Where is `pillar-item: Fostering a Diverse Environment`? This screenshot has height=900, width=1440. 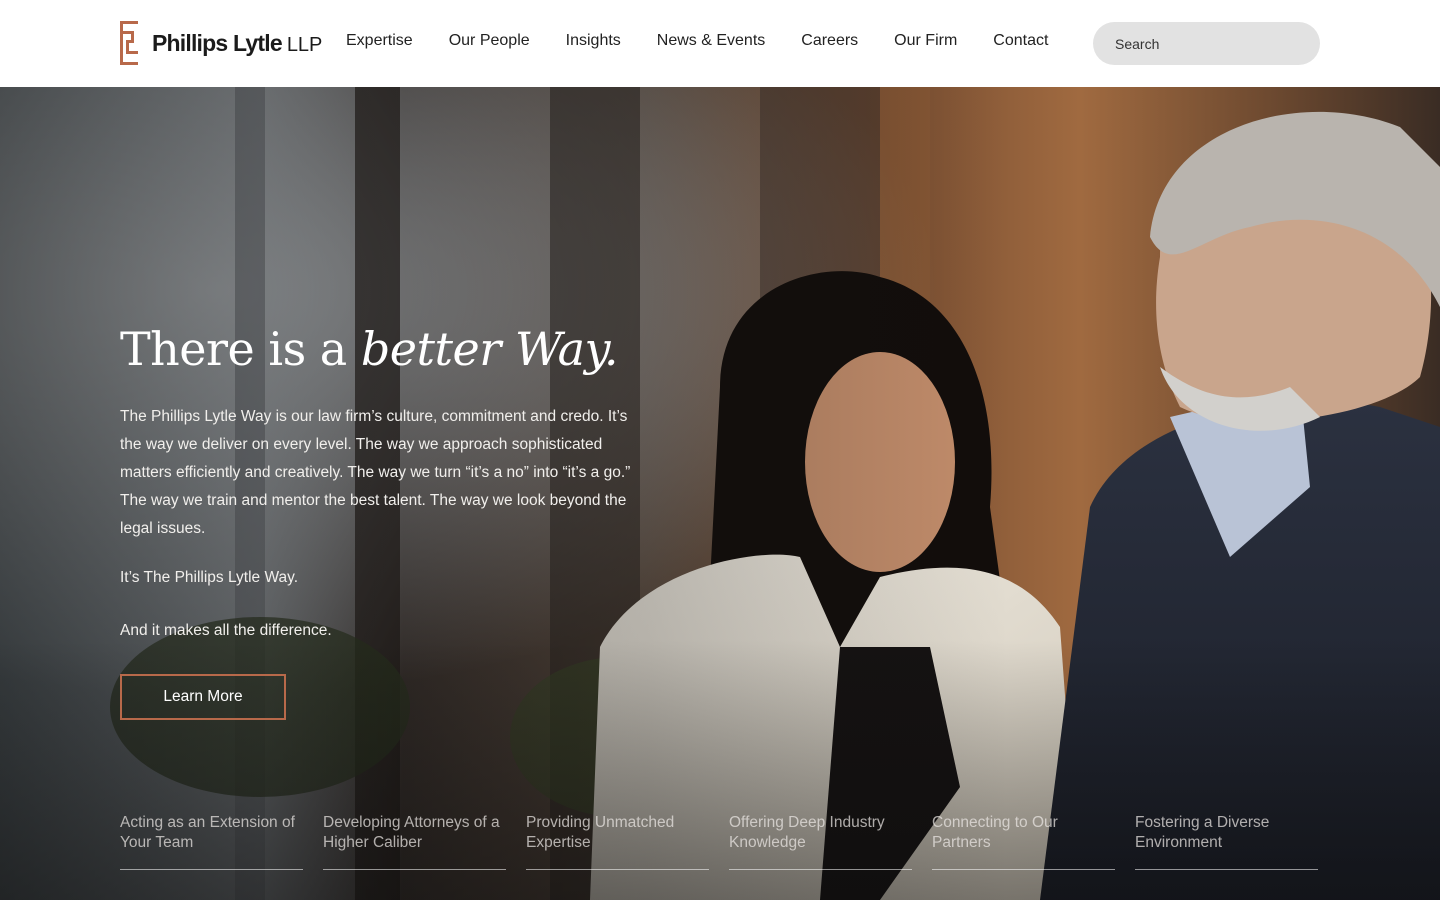
pillar-item: Fostering a Diverse Environment is located at coordinates (1226, 841).